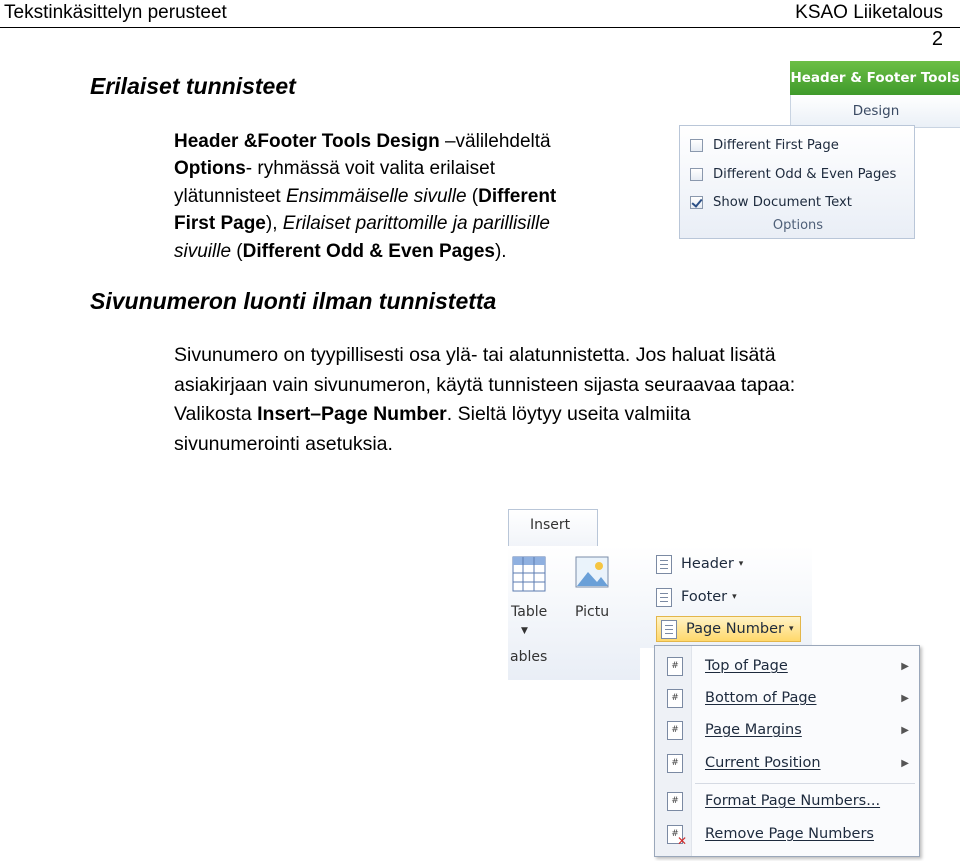 Image resolution: width=960 pixels, height=861 pixels. Describe the element at coordinates (203, 251) in the screenshot. I see `text-italic: sivuille` at that location.